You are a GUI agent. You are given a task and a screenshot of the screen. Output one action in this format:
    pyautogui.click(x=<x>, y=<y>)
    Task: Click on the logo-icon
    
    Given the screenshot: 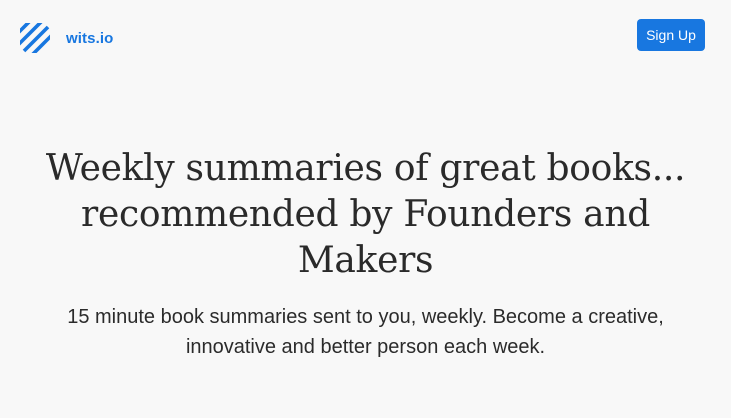 What is the action you would take?
    pyautogui.click(x=35, y=38)
    